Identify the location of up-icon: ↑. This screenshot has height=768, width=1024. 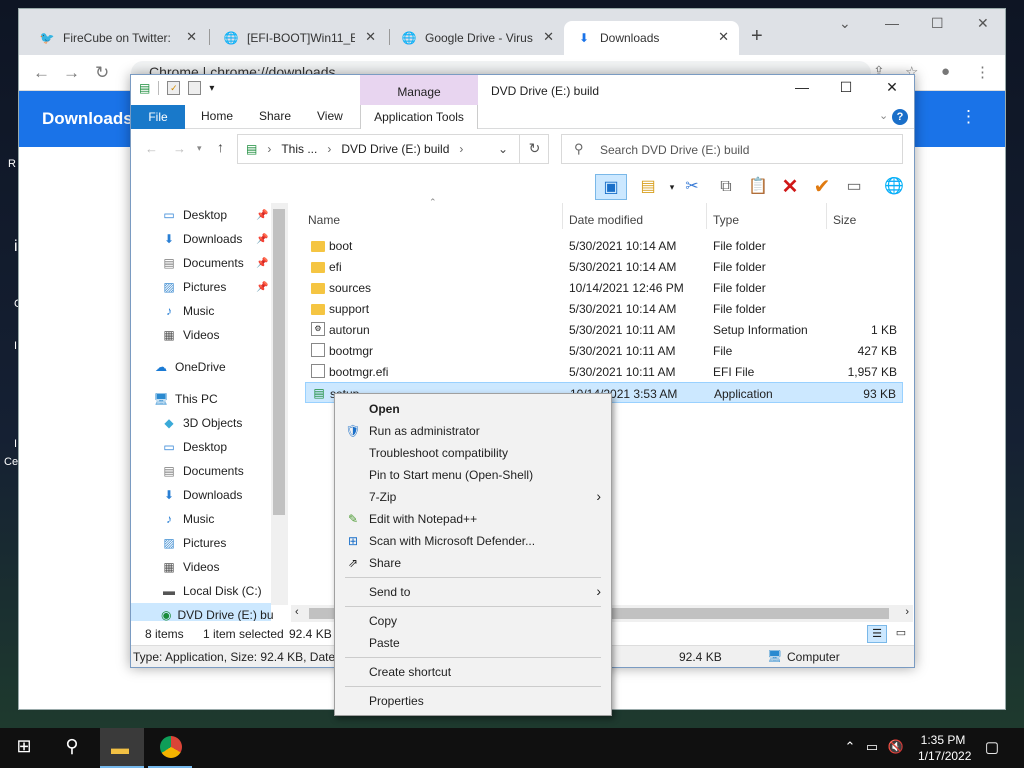
(220, 147).